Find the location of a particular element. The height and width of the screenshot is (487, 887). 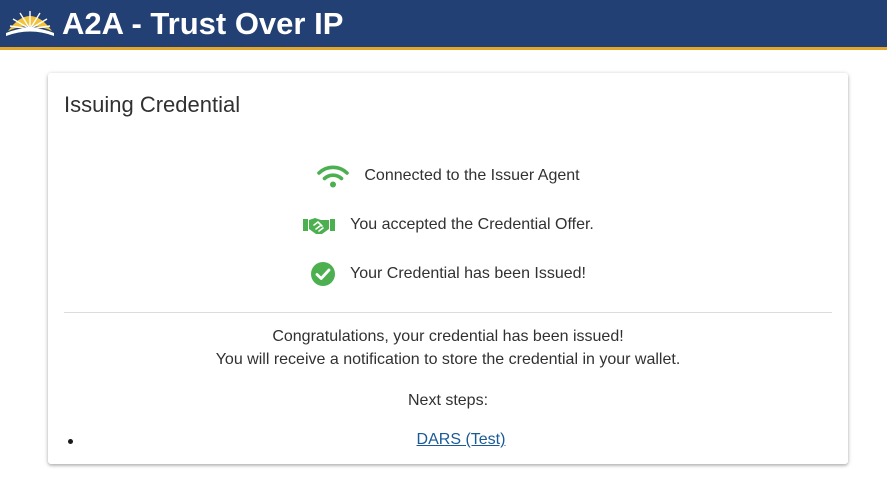

status-accepted-text: You accepted the Credential Offer. is located at coordinates (472, 224).